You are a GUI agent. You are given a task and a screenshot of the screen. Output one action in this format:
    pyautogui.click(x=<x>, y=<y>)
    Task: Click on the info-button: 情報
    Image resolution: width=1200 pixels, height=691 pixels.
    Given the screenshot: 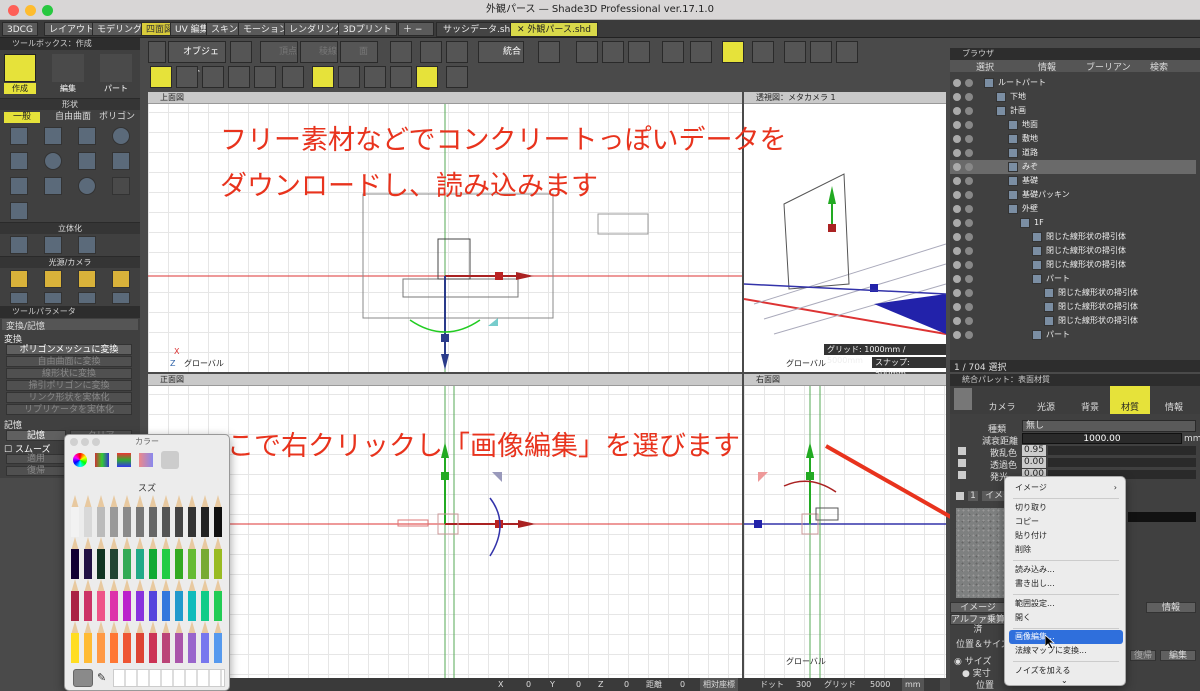 What is the action you would take?
    pyautogui.click(x=1171, y=607)
    